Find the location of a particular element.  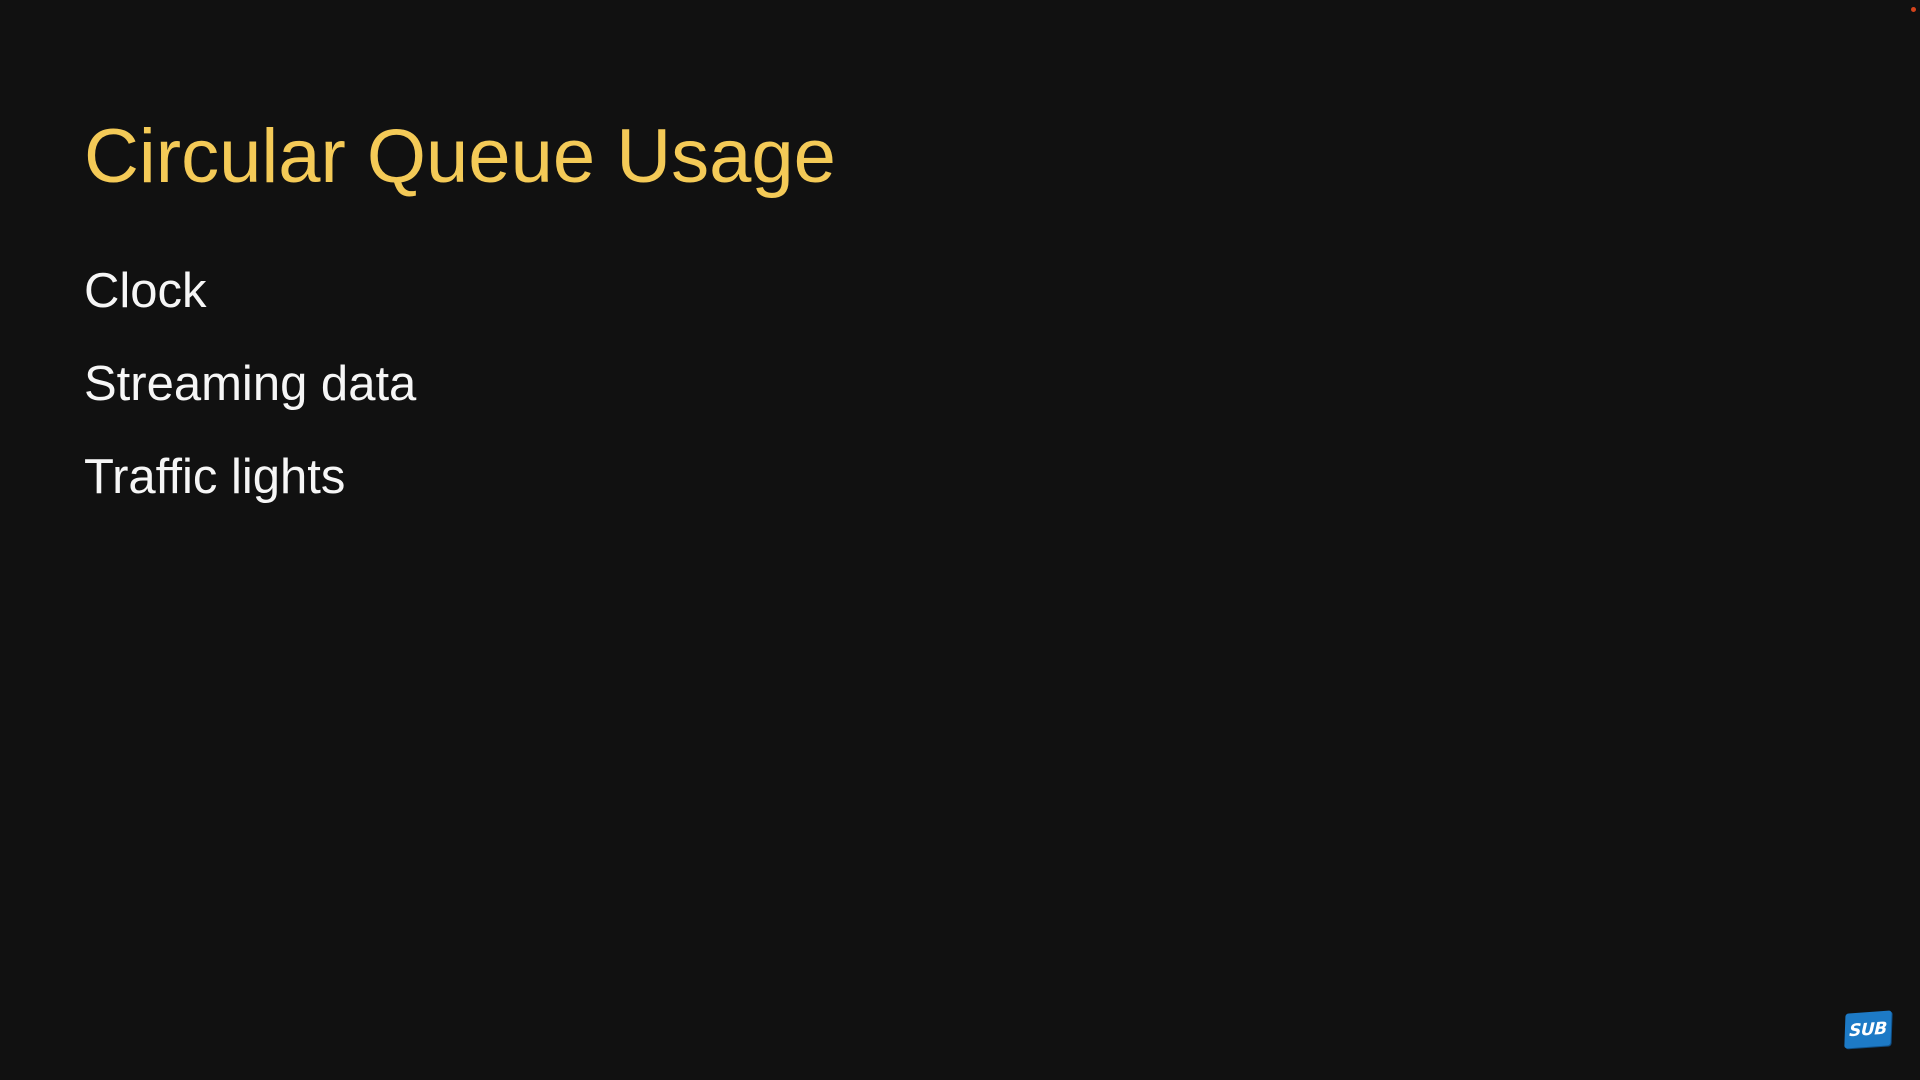

subscribe-badge-icon: SUB is located at coordinates (1868, 1029).